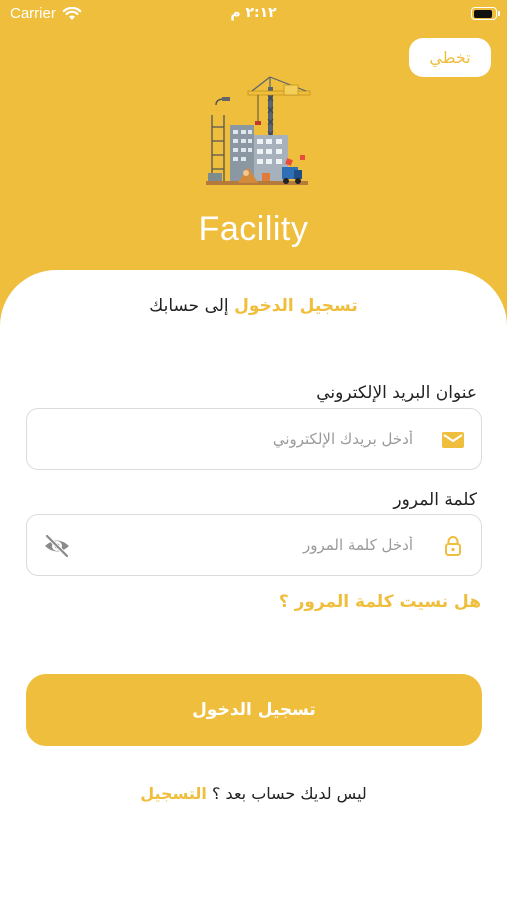 The image size is (507, 900). I want to click on password-input, so click(253, 545).